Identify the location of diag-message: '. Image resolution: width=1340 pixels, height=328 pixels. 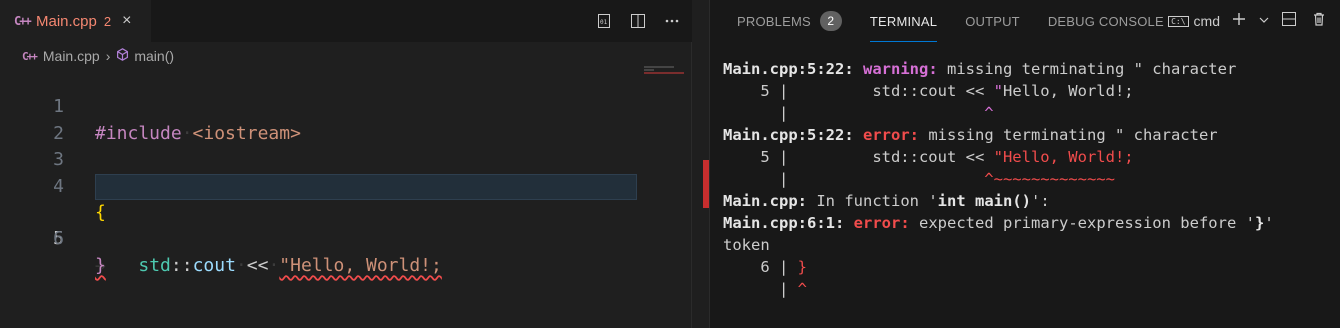
(1269, 223).